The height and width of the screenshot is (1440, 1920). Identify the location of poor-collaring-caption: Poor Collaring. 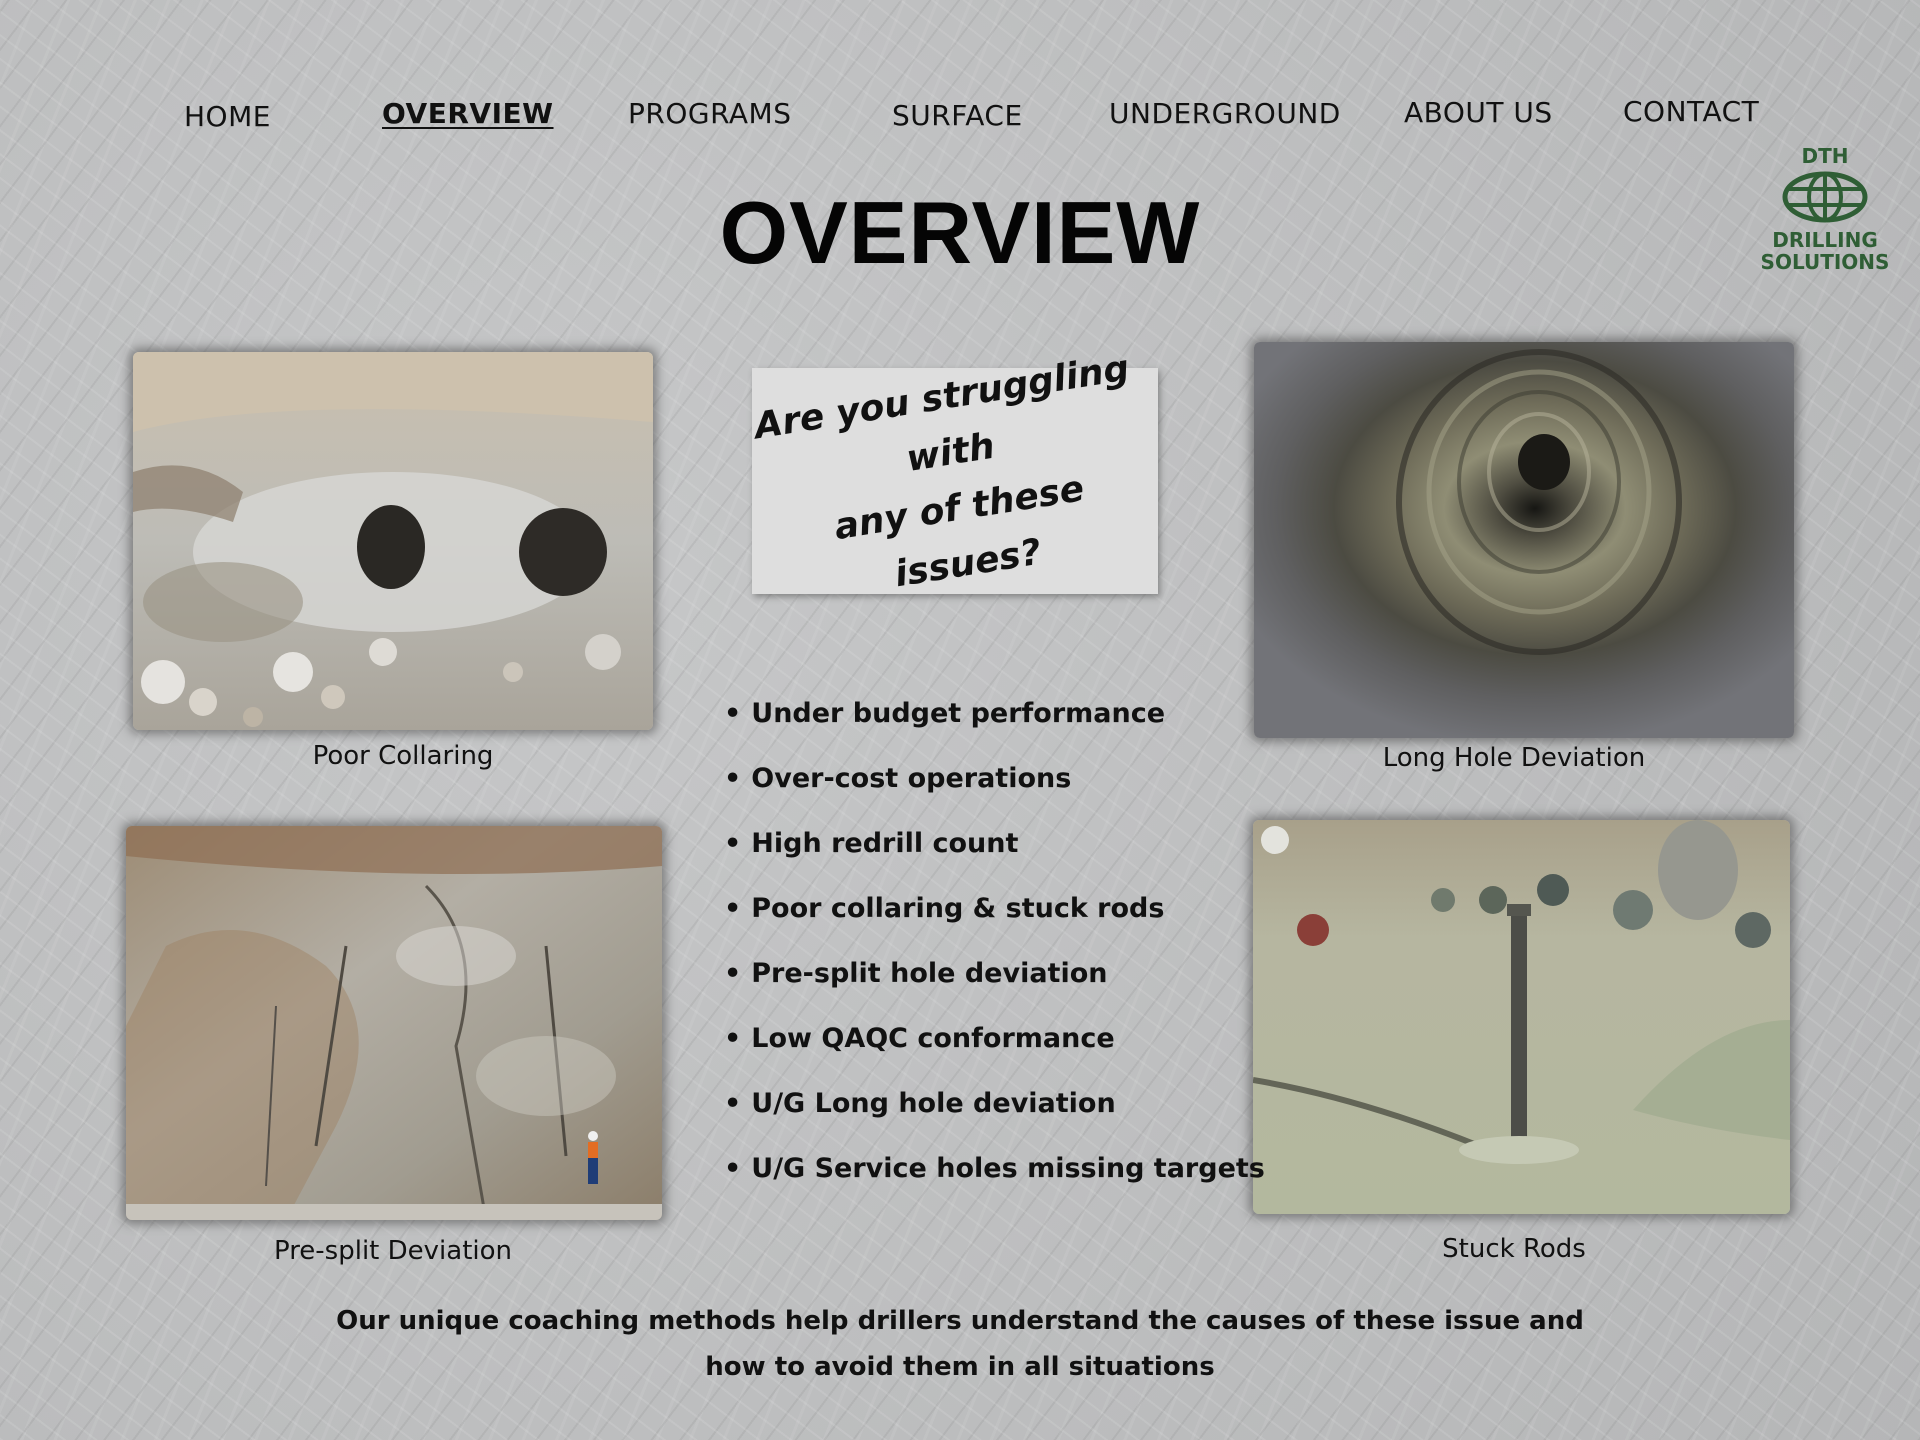
(403, 756).